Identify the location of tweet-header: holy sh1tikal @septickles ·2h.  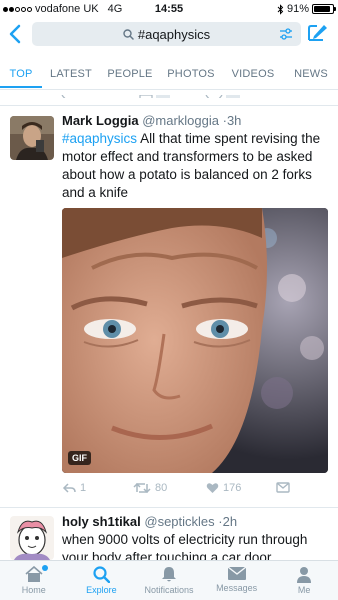
(196, 522).